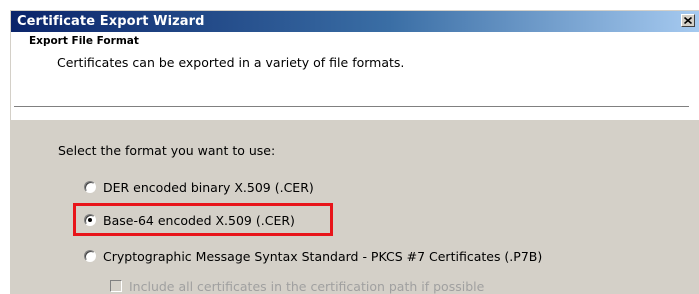 The image size is (699, 294). I want to click on include-path-checkbox, so click(116, 286).